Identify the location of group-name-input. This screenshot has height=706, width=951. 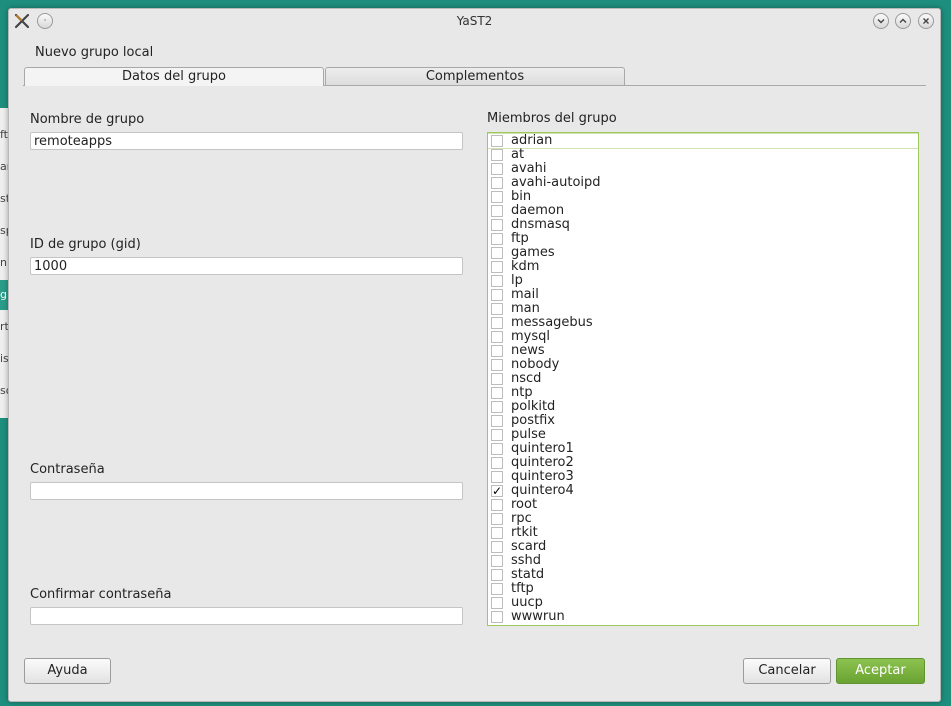
(246, 141).